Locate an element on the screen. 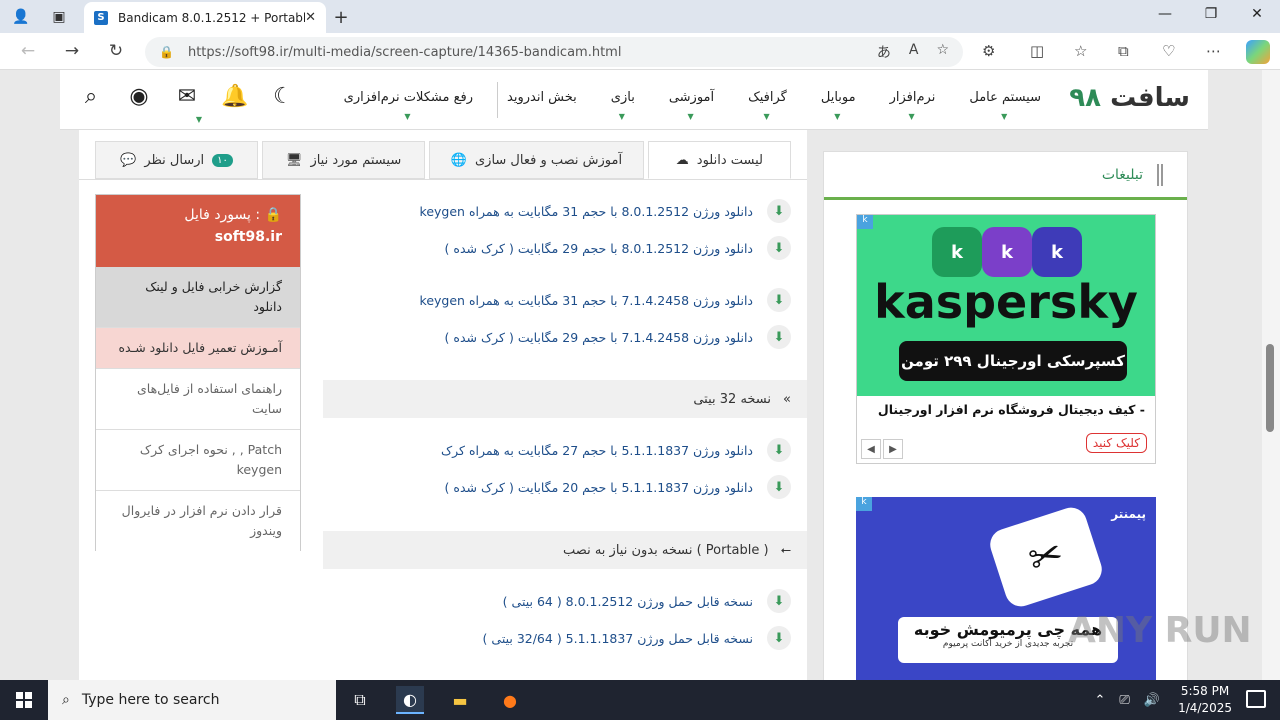 This screenshot has width=1280, height=720. performance-icon: ♡ is located at coordinates (1168, 51).